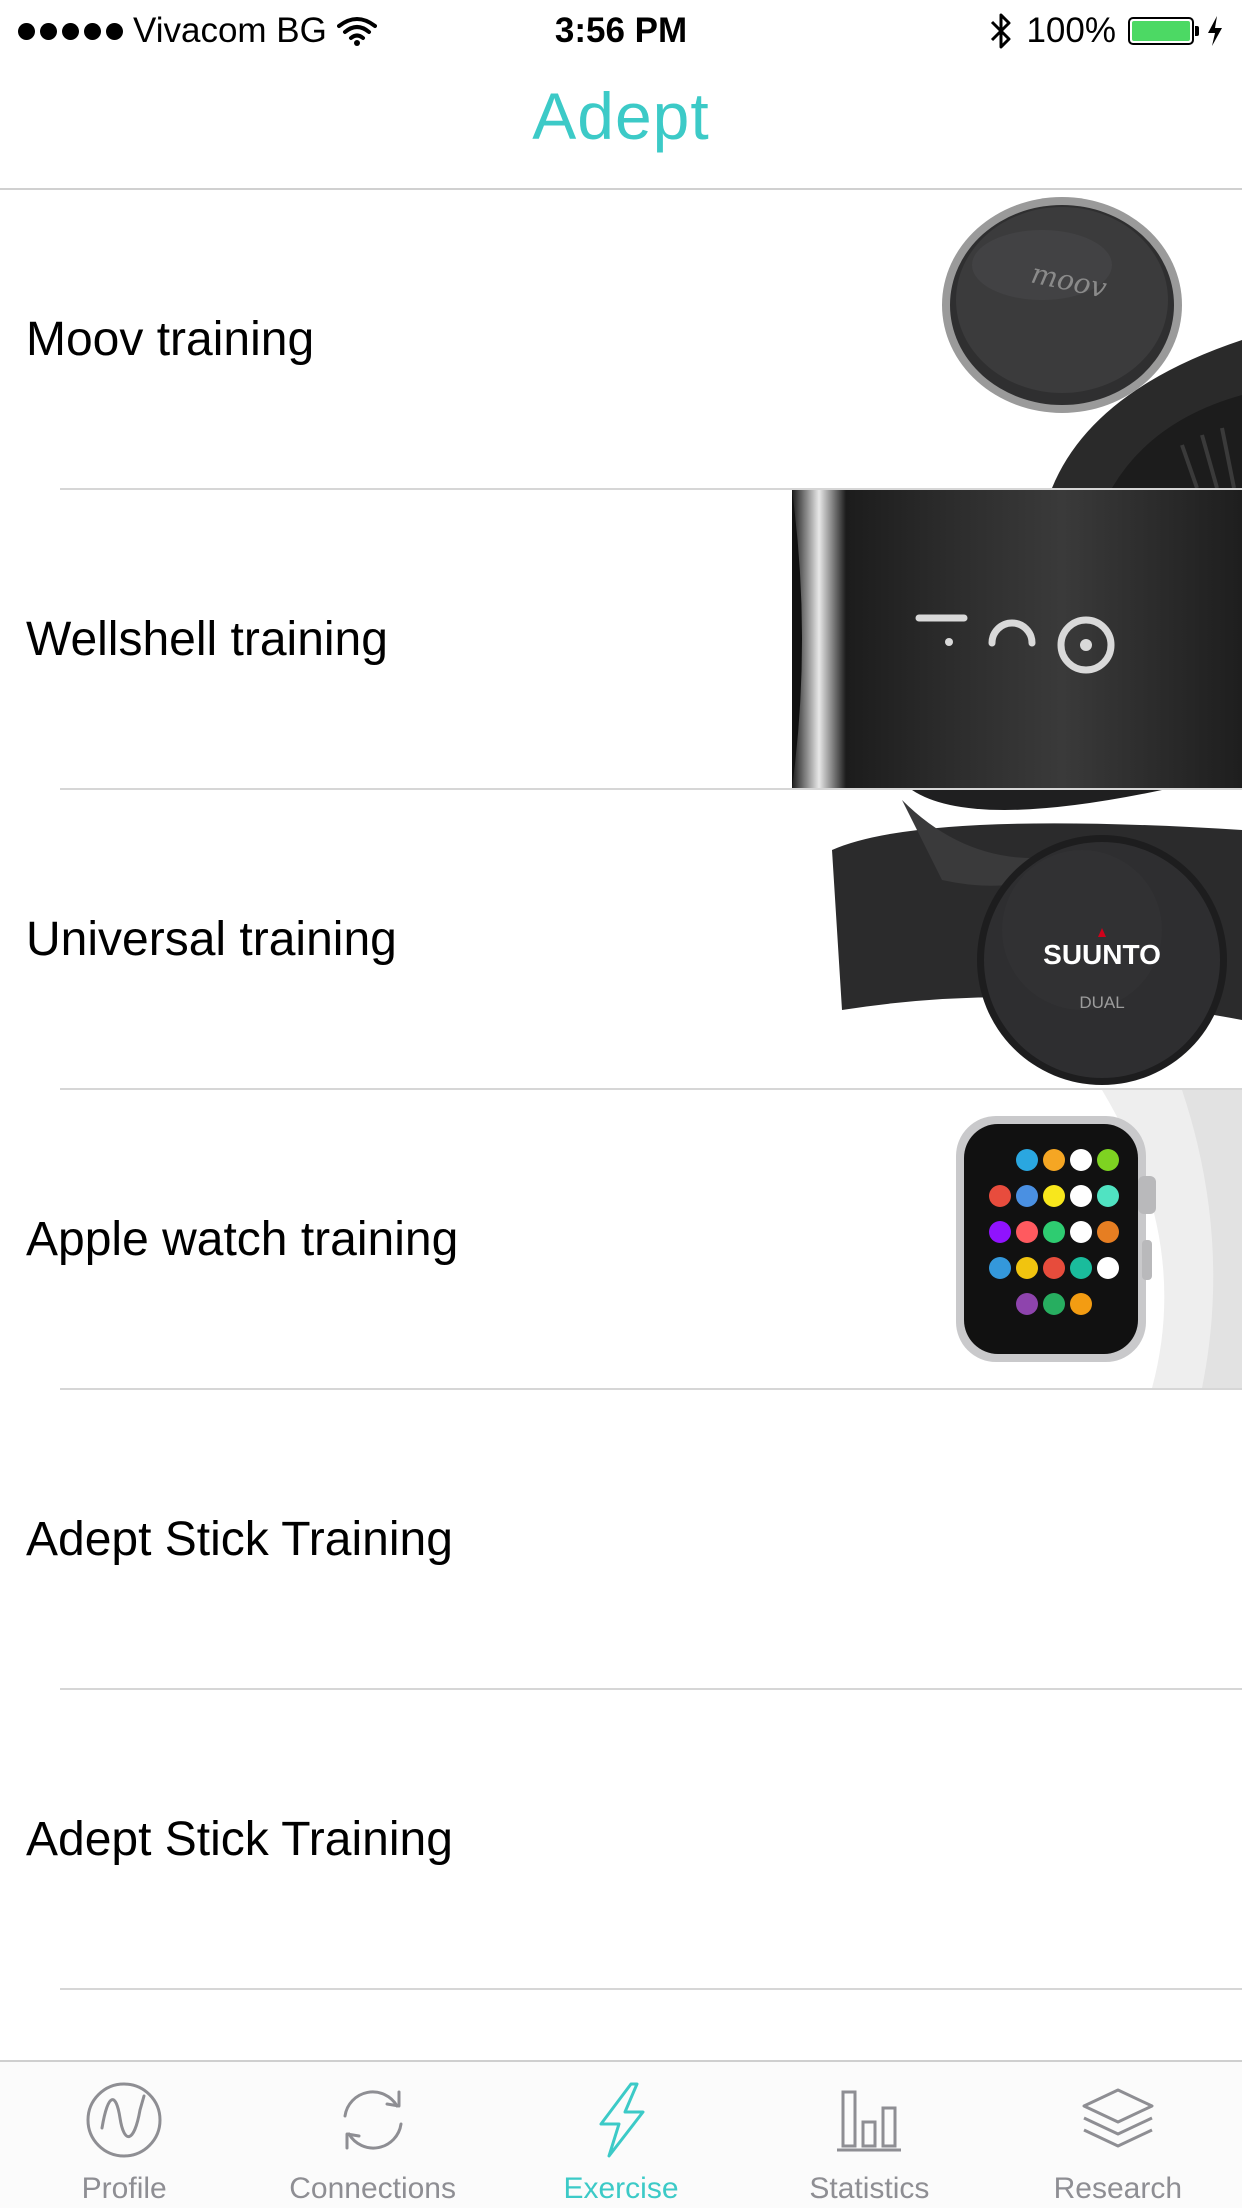 This screenshot has width=1242, height=2208. I want to click on battery-fill, so click(1161, 31).